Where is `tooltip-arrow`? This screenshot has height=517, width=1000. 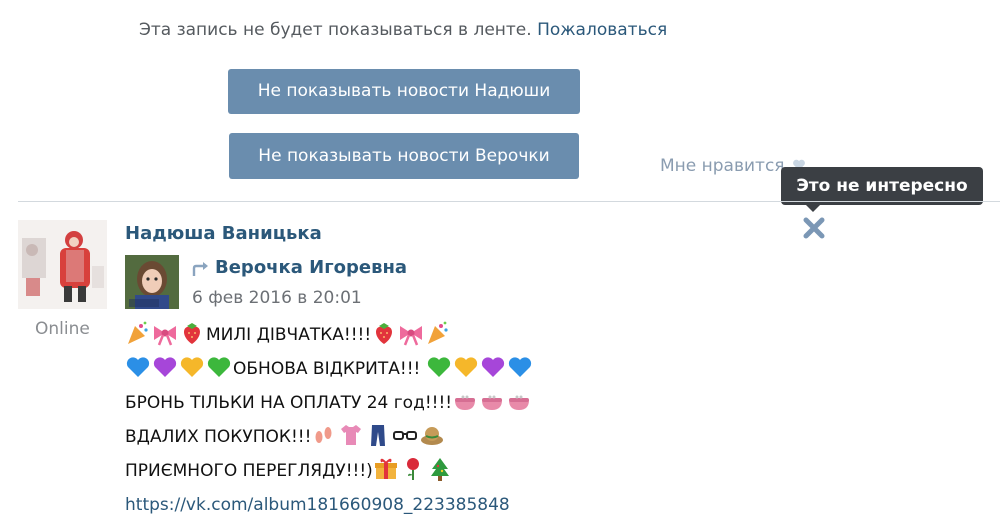 tooltip-arrow is located at coordinates (813, 208).